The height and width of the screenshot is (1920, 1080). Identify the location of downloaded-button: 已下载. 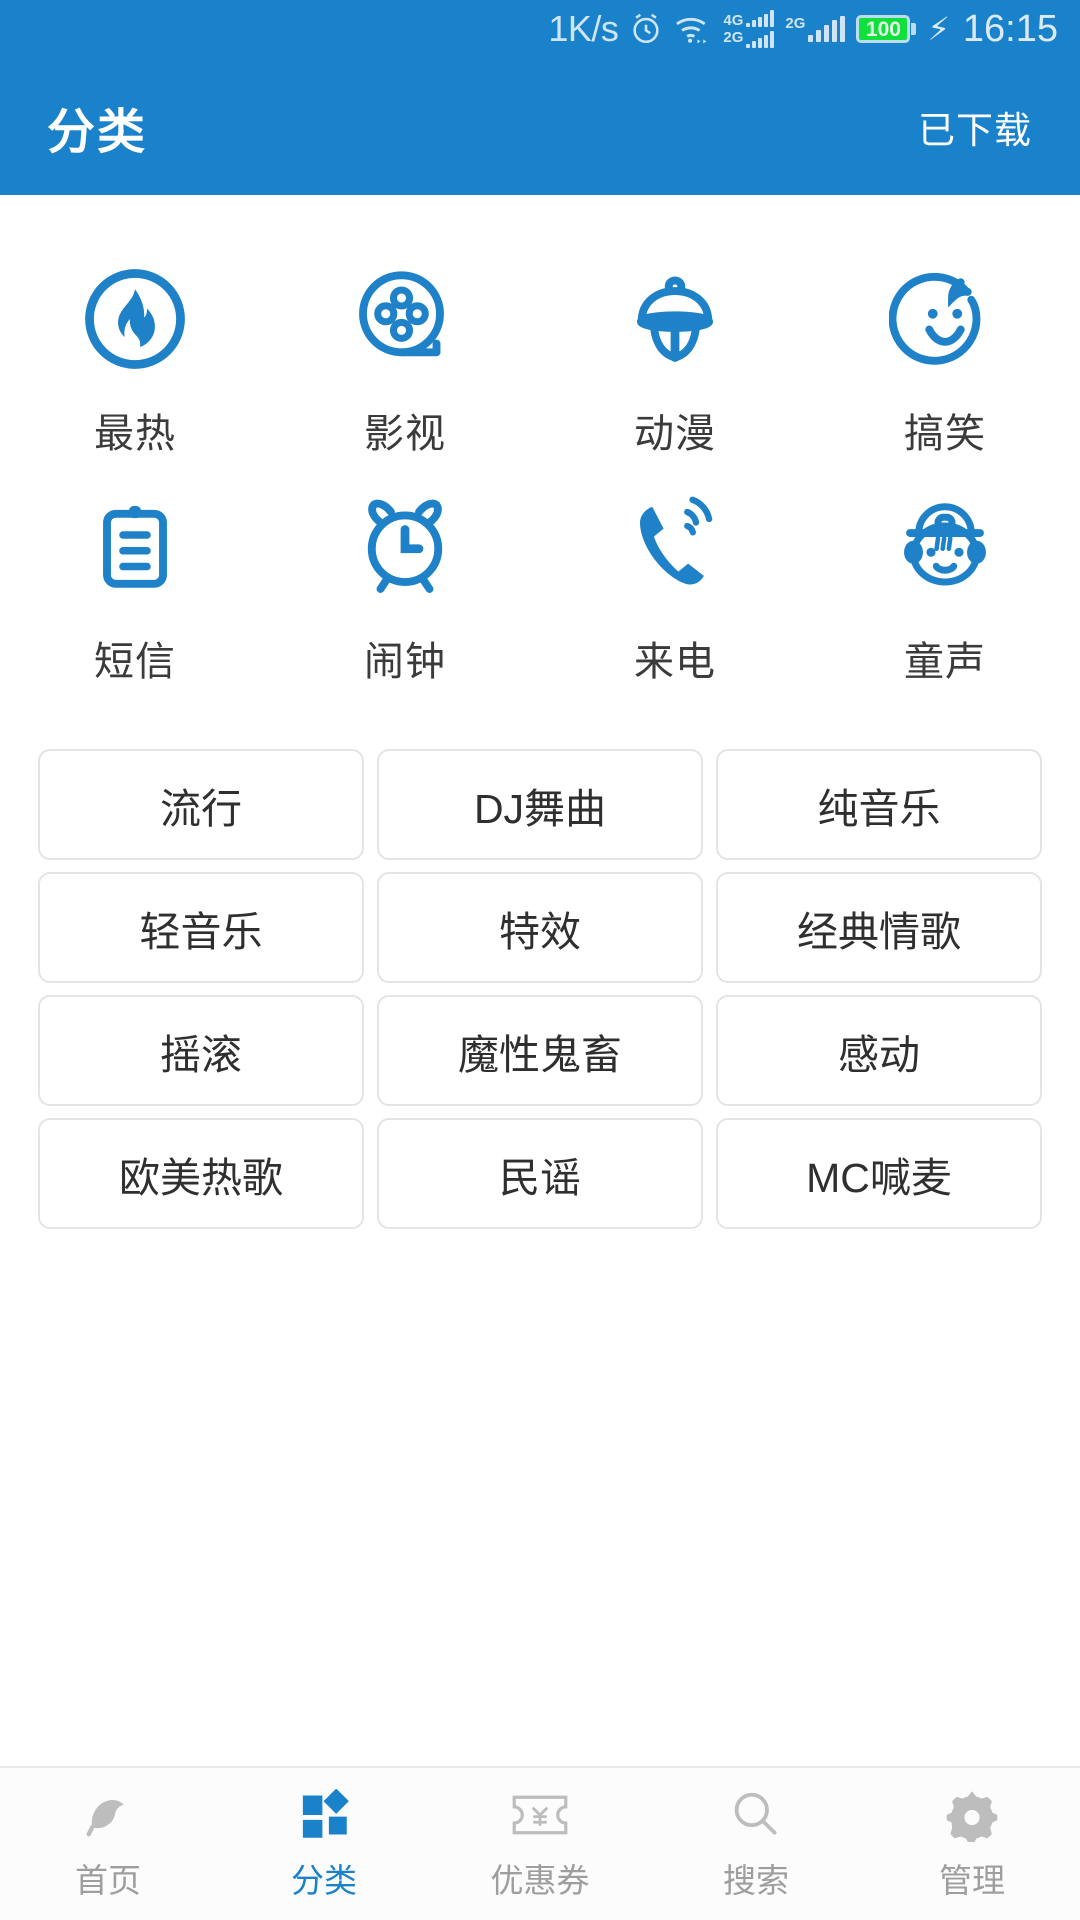
(975, 127).